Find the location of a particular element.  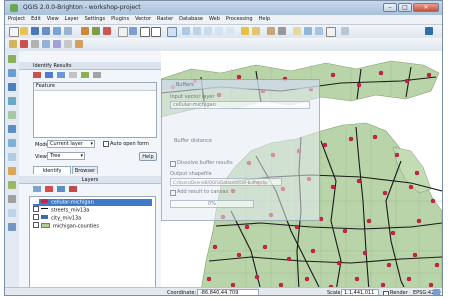

zoom-last-icon is located at coordinates (219, 31).